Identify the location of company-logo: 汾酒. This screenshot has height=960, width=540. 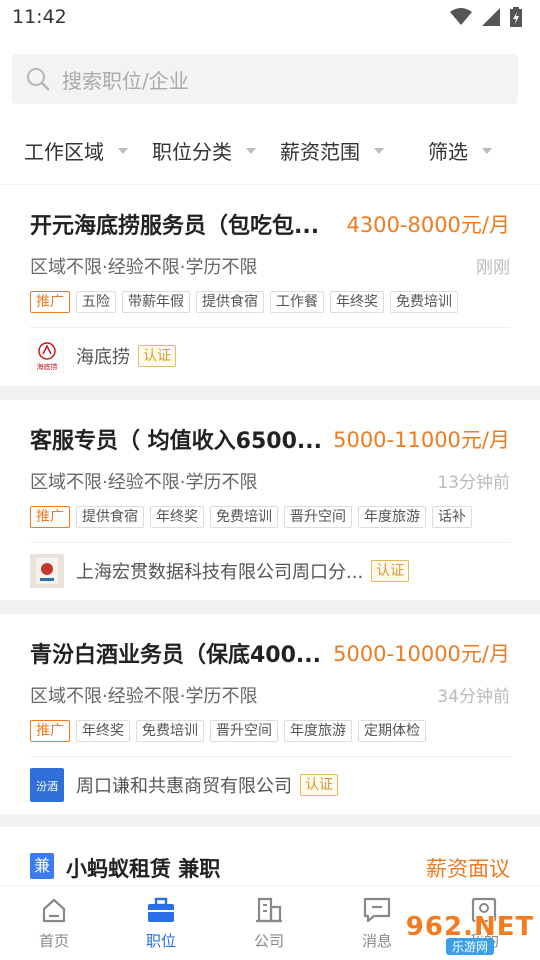
(47, 785).